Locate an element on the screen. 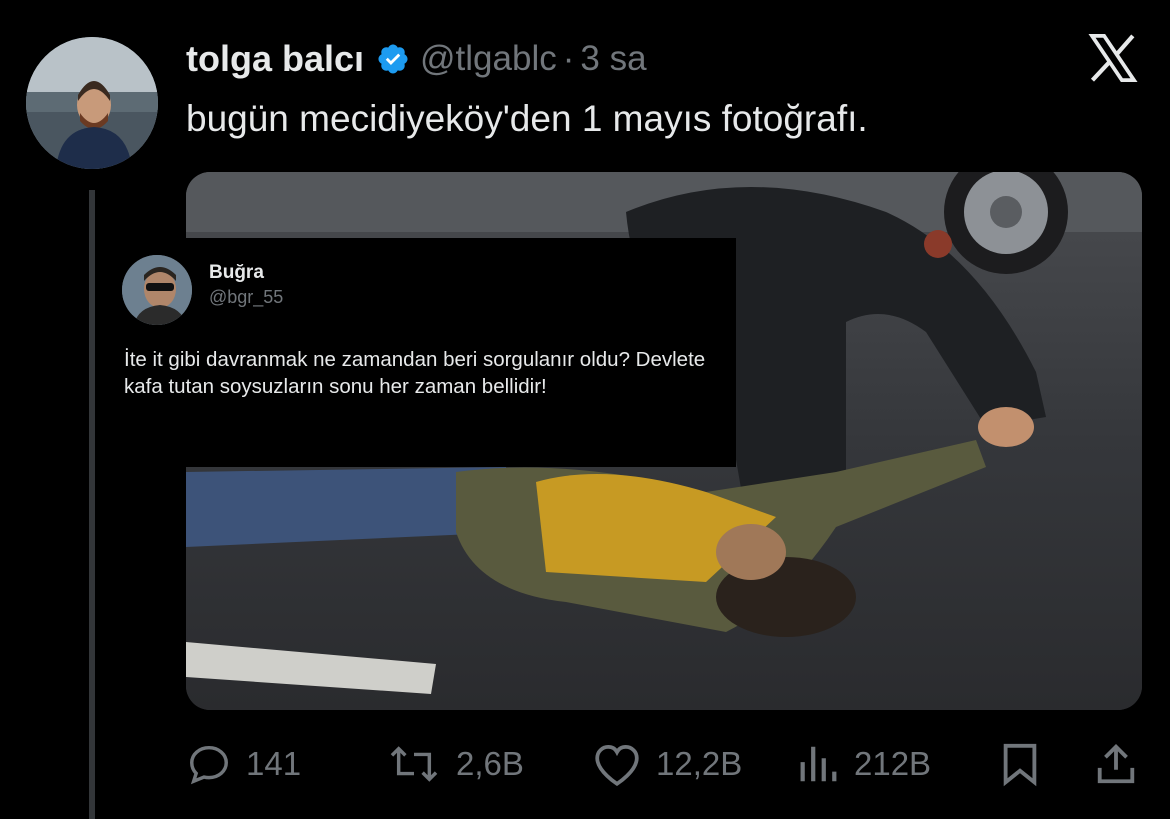  like-button: 12,2B is located at coordinates (667, 764).